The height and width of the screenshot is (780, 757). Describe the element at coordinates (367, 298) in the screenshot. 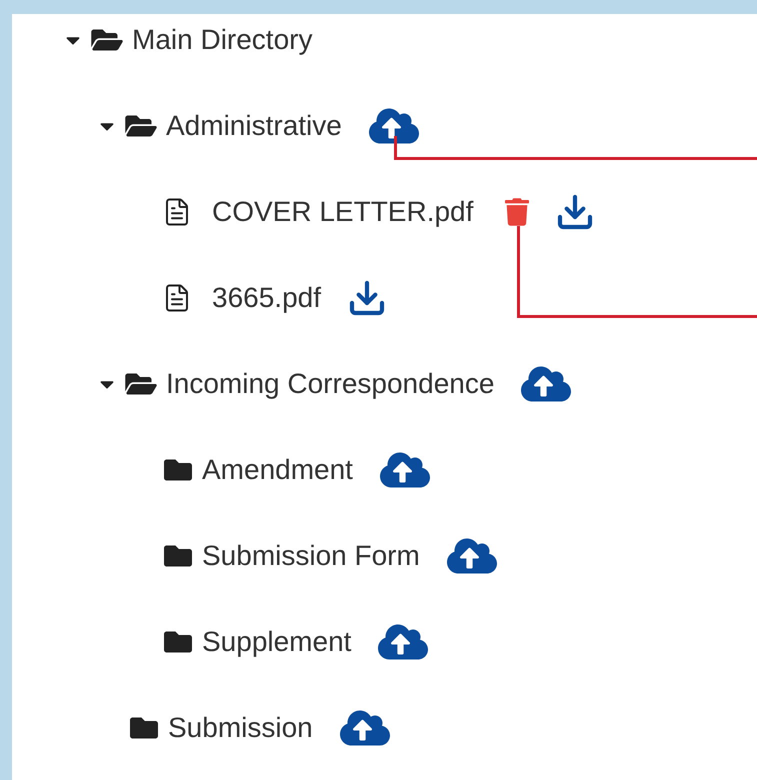

I see `download-icon` at that location.